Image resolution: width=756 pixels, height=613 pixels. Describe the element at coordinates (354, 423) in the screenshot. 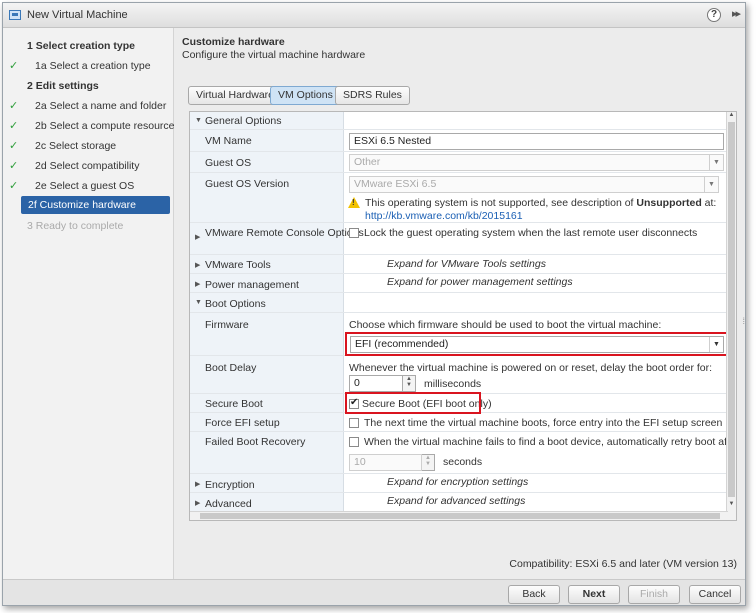

I see `force-efi-checkbox` at that location.